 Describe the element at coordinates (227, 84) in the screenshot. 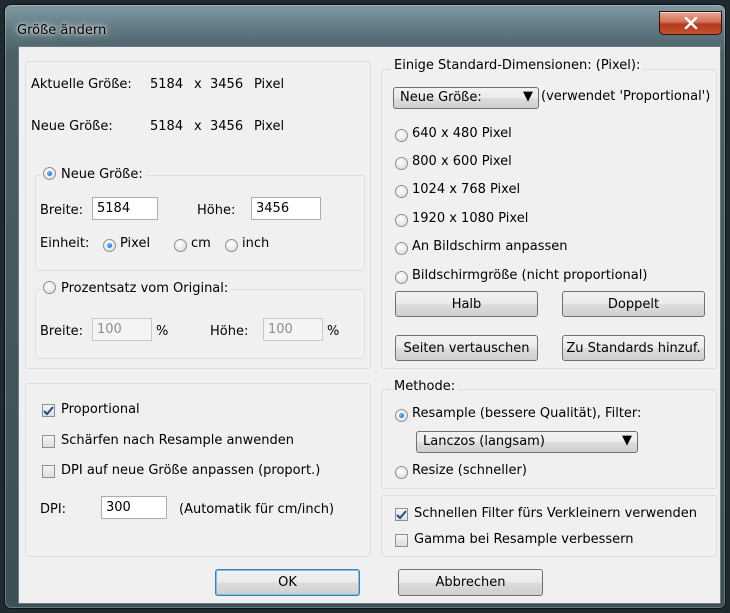

I see `current-height-value: 3456` at that location.